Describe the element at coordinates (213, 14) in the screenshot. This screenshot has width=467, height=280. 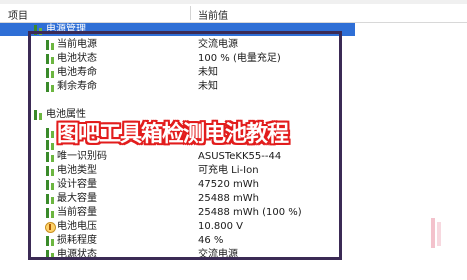
I see `column-header-value: 当前值` at that location.